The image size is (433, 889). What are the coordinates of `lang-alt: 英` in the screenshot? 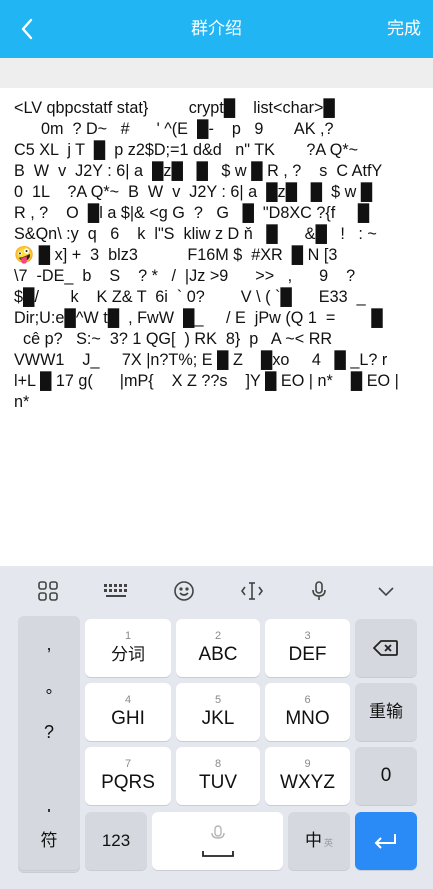 It's located at (328, 843).